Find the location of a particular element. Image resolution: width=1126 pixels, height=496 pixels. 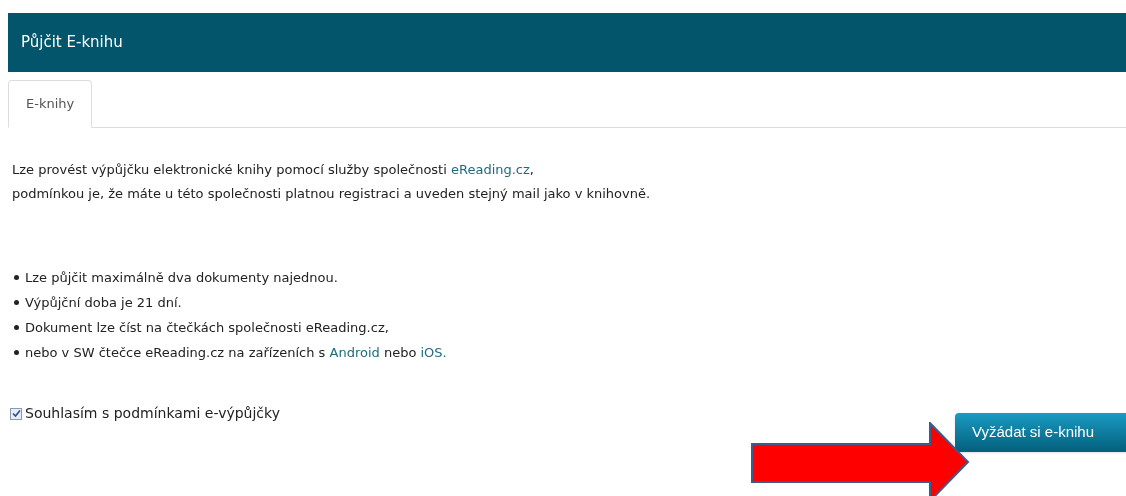

text-line: Lze provést výpůjčku elektronické knihy pomocí služby společnosti eReading.cz, is located at coordinates (273, 170).